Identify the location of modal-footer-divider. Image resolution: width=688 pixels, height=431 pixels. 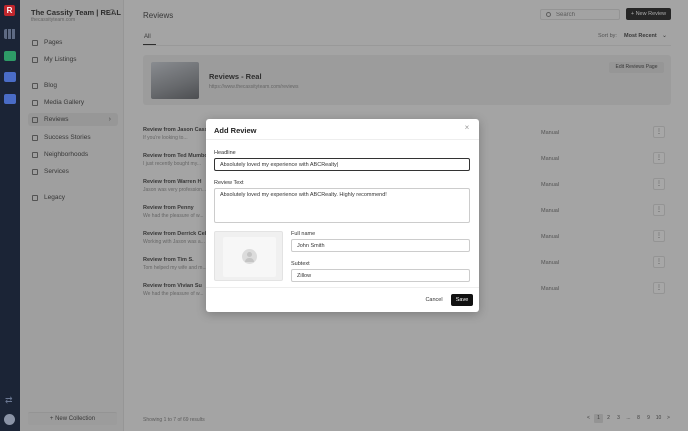
(342, 287).